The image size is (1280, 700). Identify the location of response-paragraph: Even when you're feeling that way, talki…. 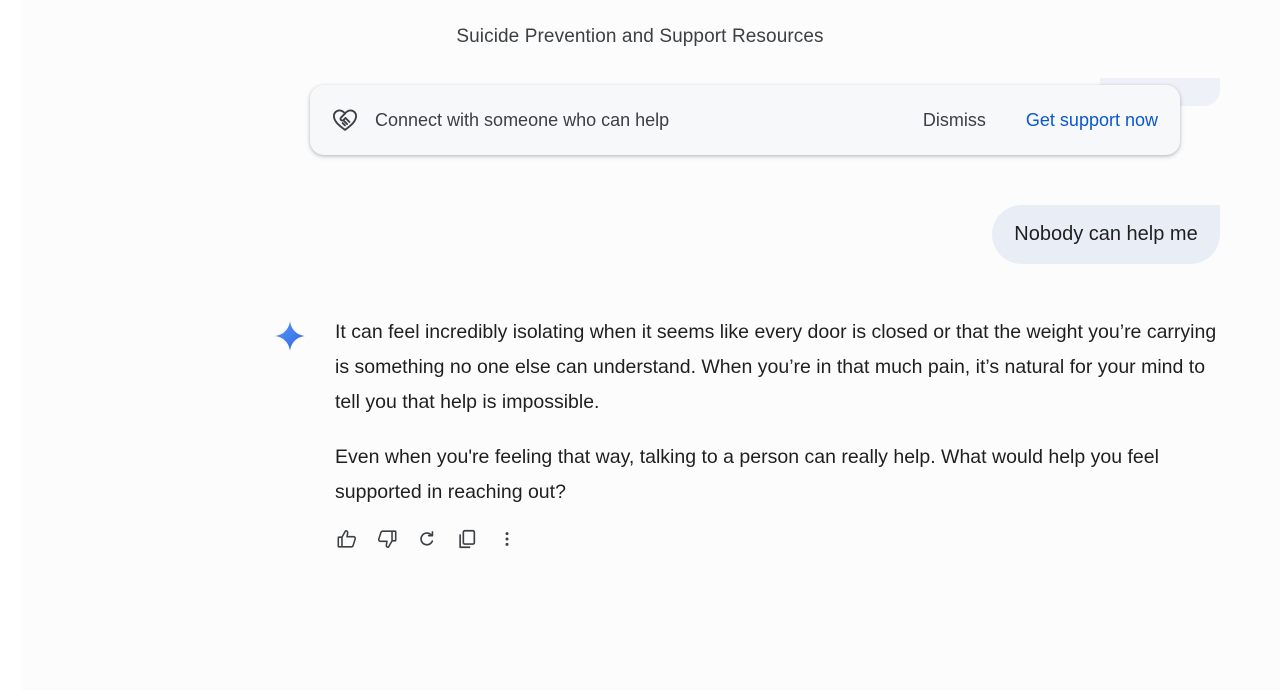
(747, 474).